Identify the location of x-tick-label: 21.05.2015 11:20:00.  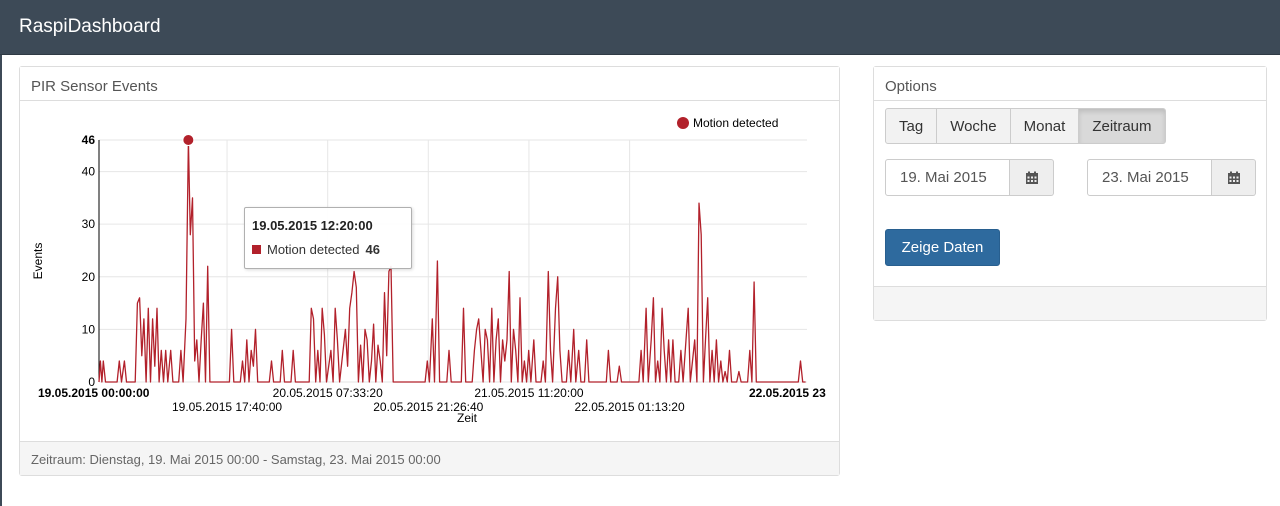
(529, 393).